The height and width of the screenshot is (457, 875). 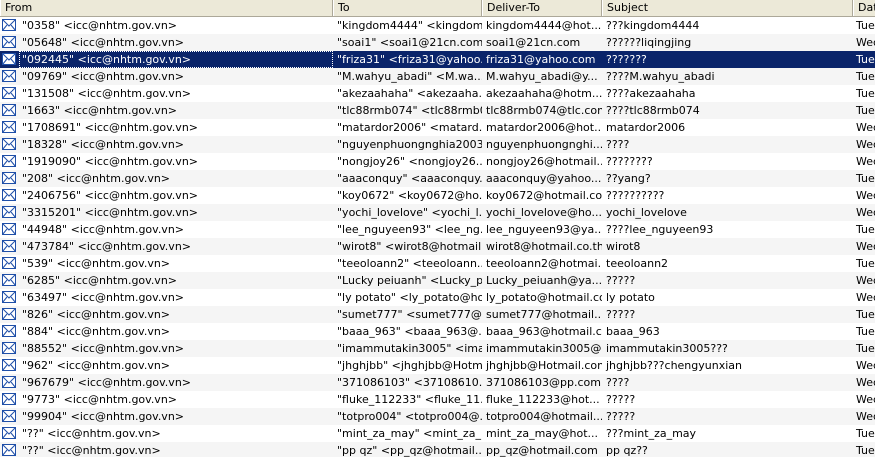 What do you see at coordinates (646, 127) in the screenshot?
I see `subject-cell: matardor2006` at bounding box center [646, 127].